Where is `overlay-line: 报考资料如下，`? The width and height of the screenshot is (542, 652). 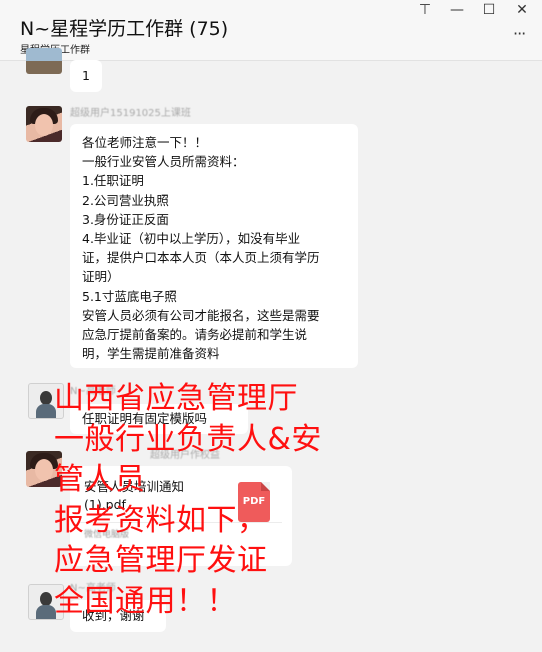 overlay-line: 报考资料如下， is located at coordinates (161, 520).